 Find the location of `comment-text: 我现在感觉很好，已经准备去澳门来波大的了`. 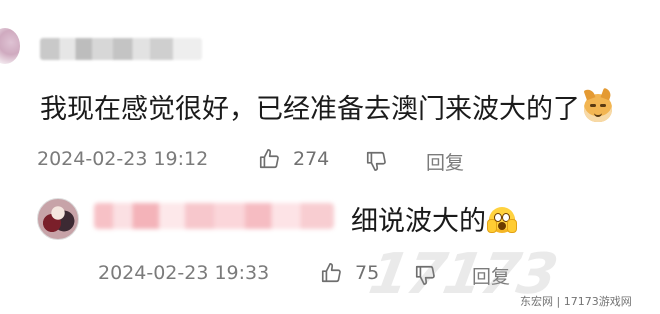

comment-text: 我现在感觉很好，已经准备去澳门来波大的了 is located at coordinates (326, 110).